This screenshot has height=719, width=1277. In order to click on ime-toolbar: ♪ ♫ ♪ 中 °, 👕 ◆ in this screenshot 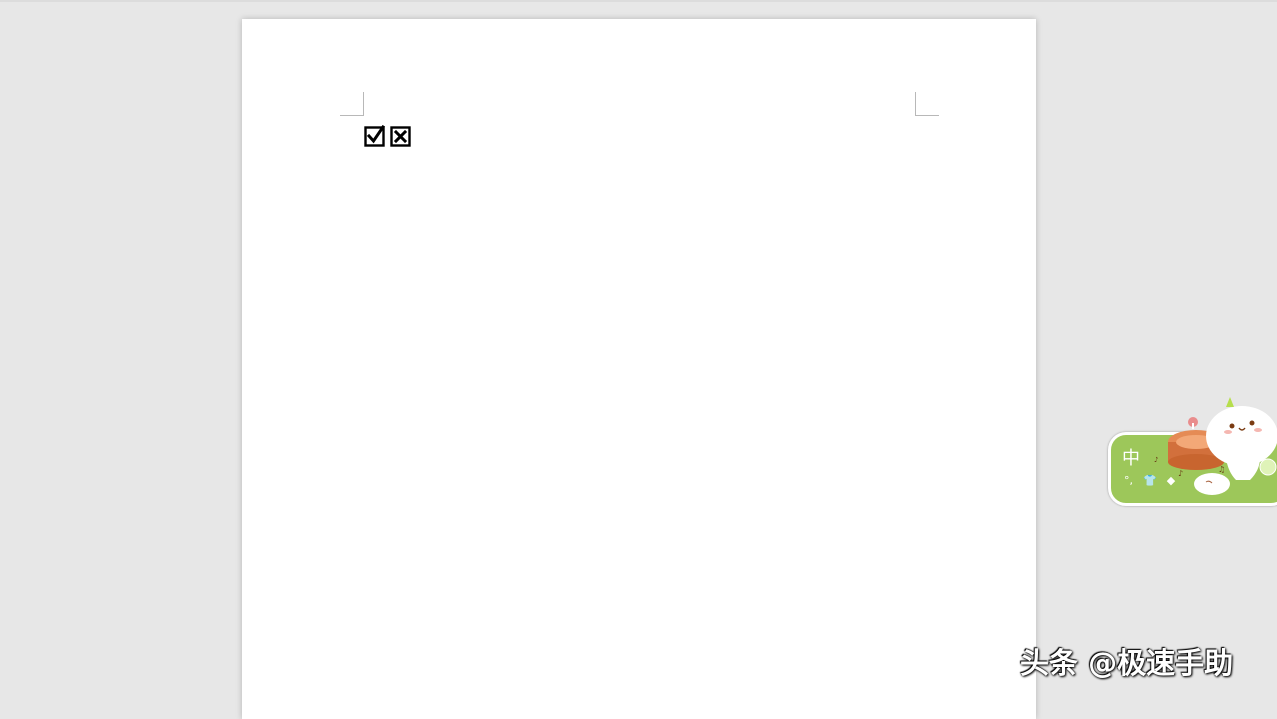, I will do `click(1192, 449)`.